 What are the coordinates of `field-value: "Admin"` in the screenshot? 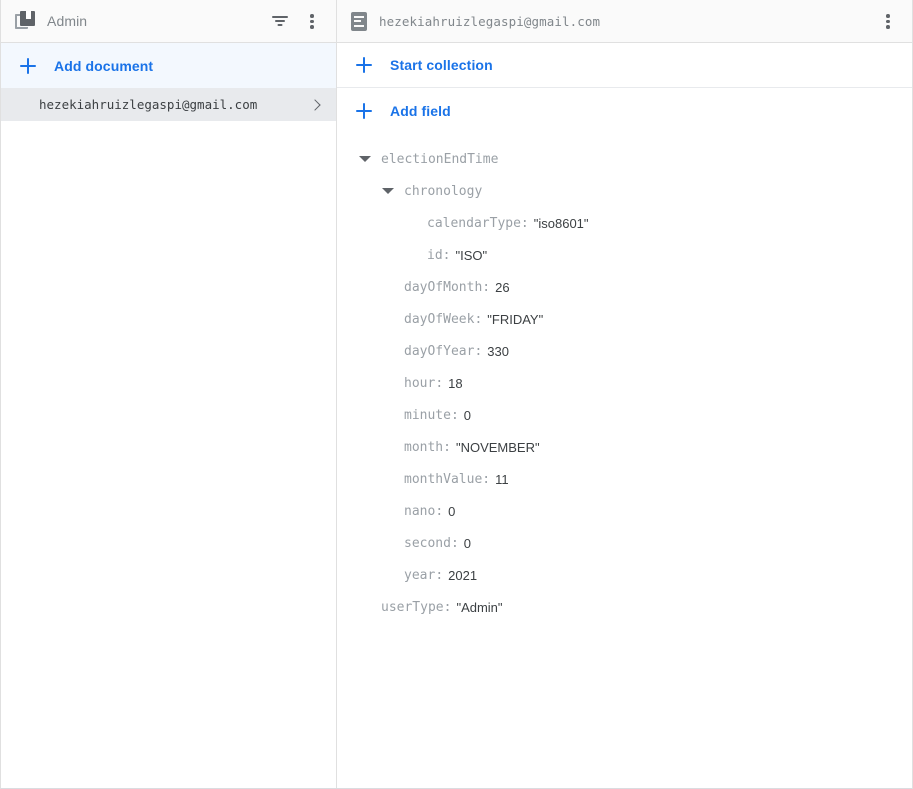 It's located at (479, 607).